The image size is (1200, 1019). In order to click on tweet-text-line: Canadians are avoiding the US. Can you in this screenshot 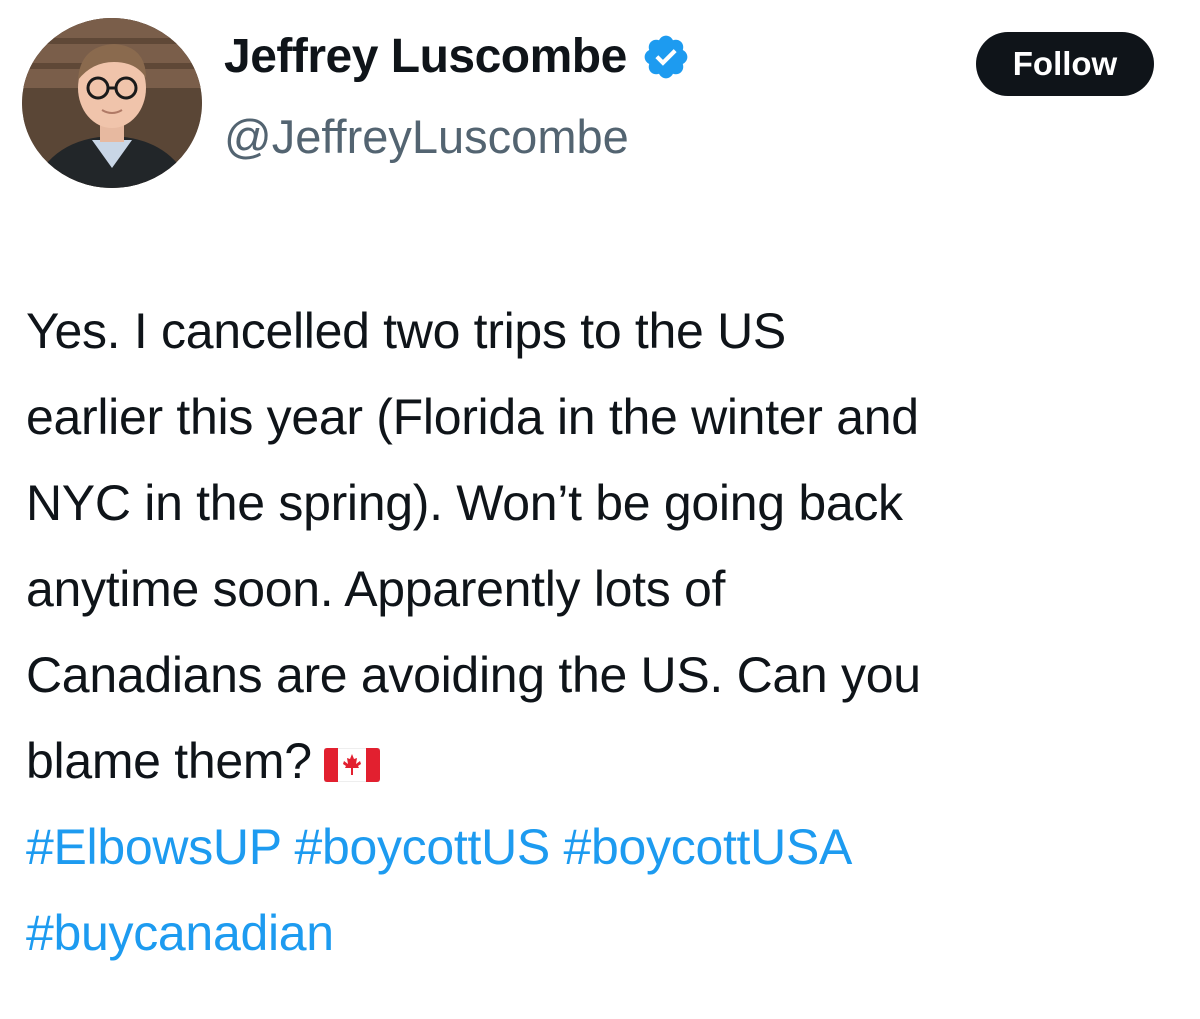, I will do `click(473, 675)`.